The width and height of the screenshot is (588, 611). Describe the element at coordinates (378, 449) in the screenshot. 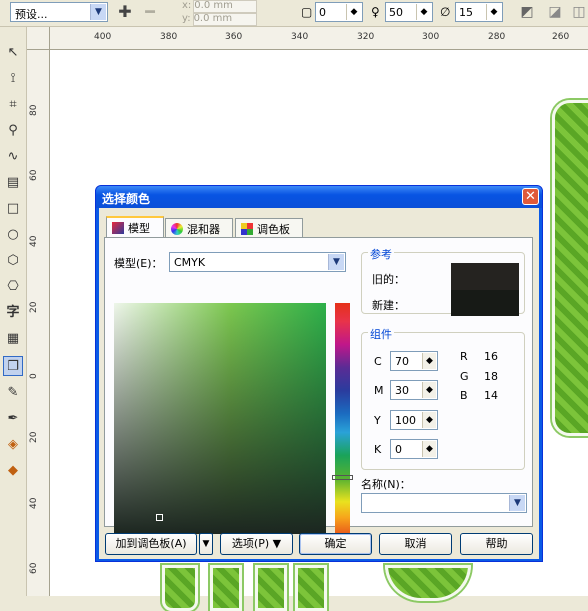

I see `k-label: K` at that location.